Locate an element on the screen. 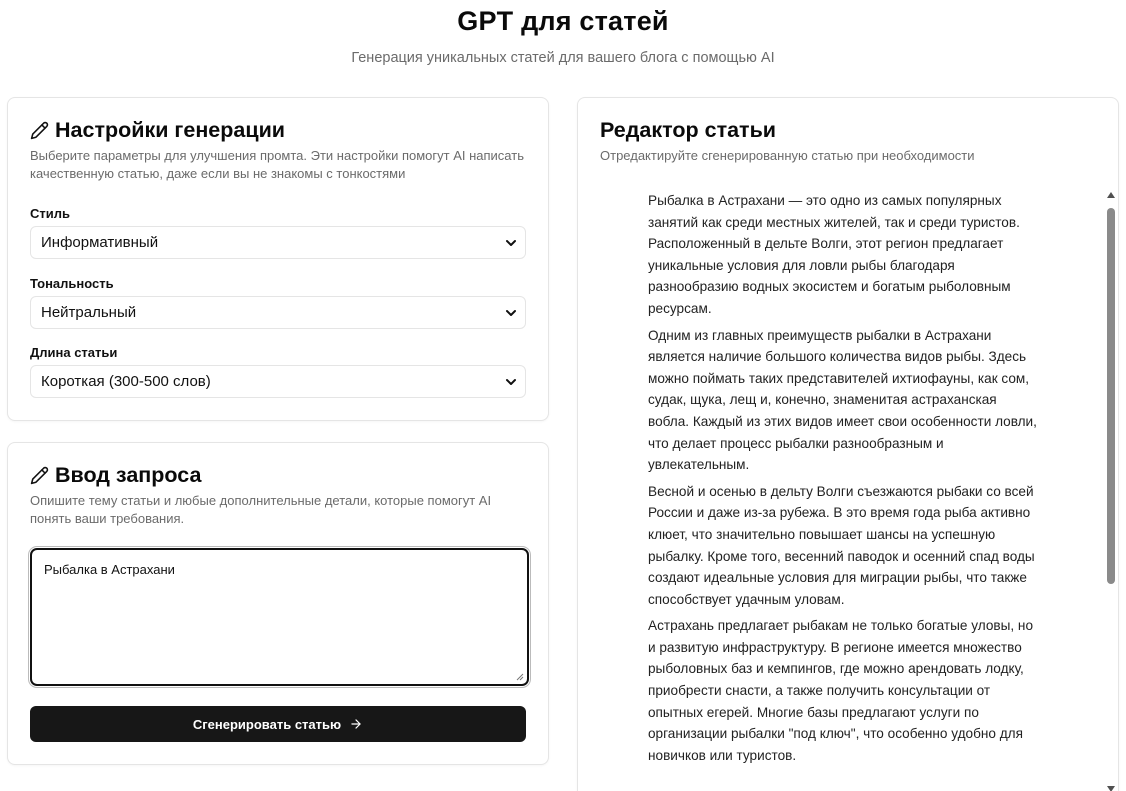 This screenshot has width=1126, height=791. scroll-up-arrow-icon is located at coordinates (1111, 195).